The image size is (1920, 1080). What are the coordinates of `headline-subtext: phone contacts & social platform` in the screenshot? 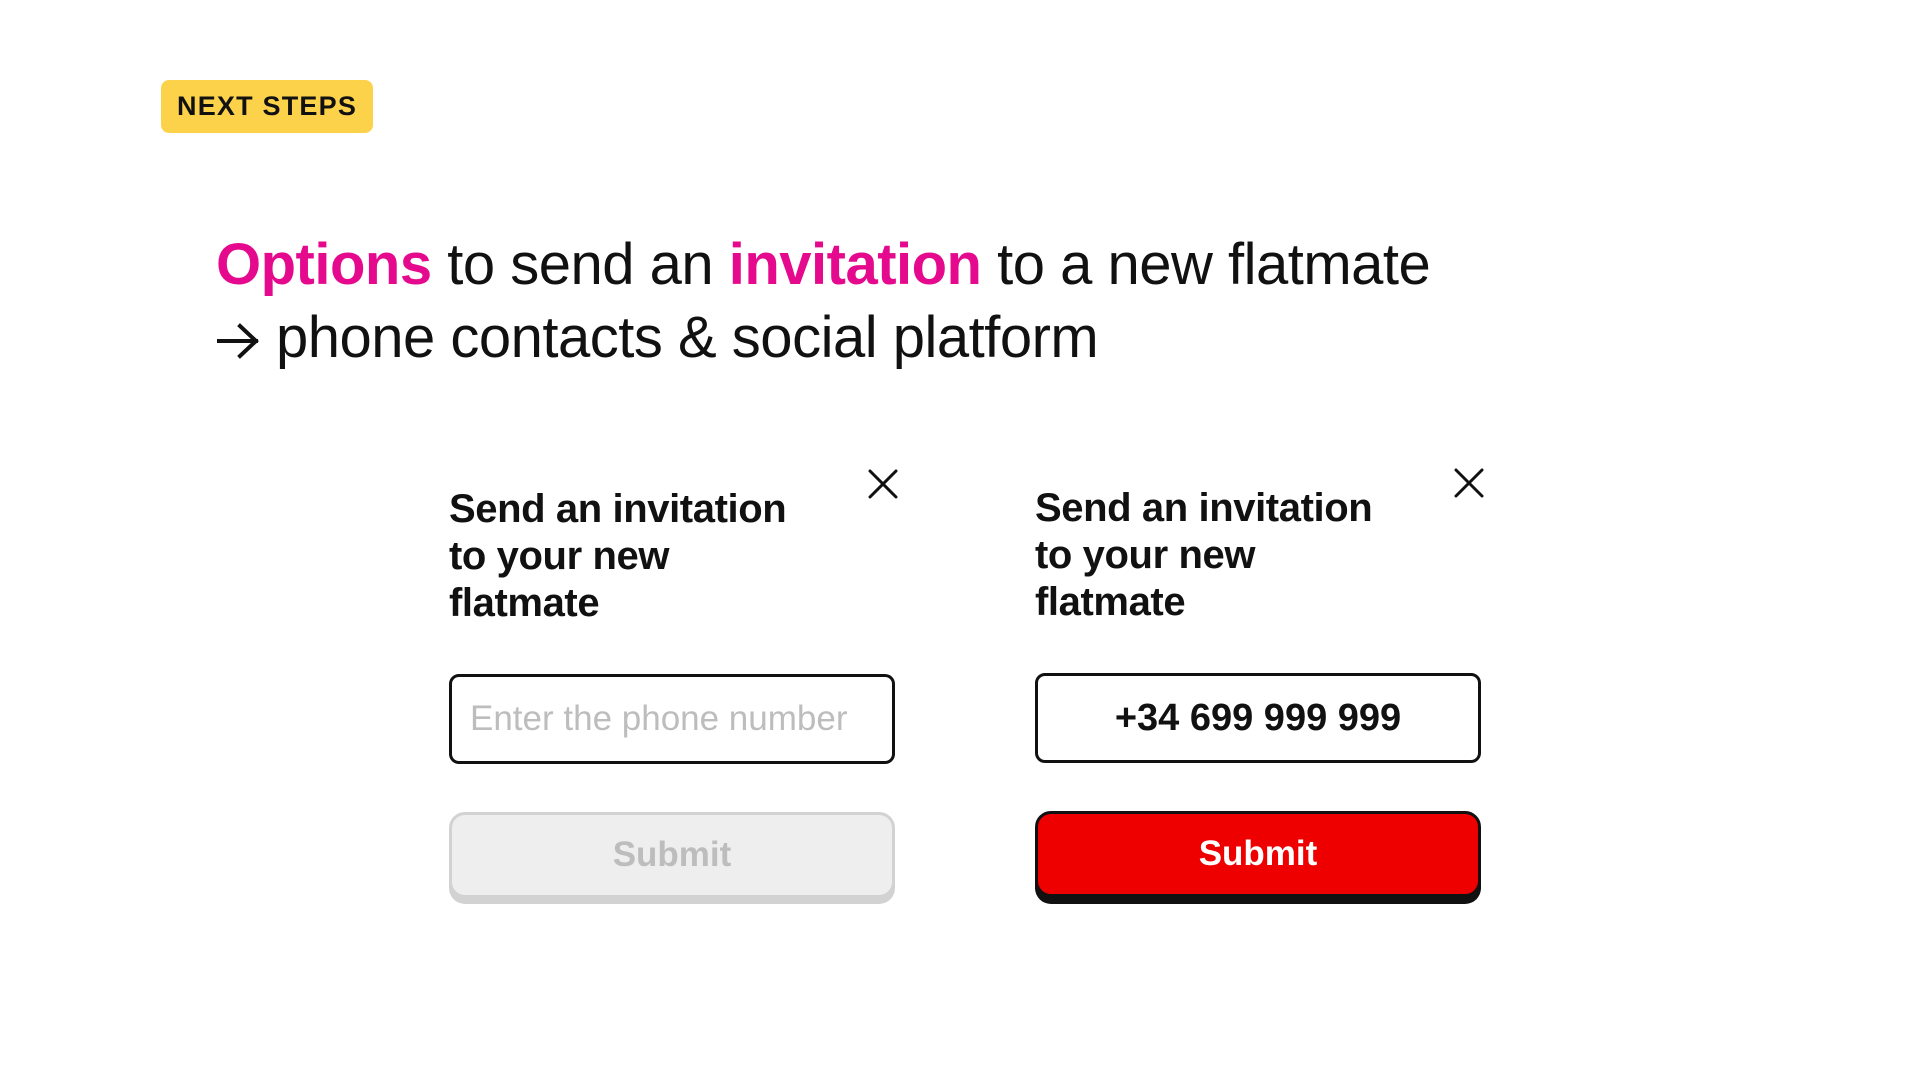 It's located at (687, 337).